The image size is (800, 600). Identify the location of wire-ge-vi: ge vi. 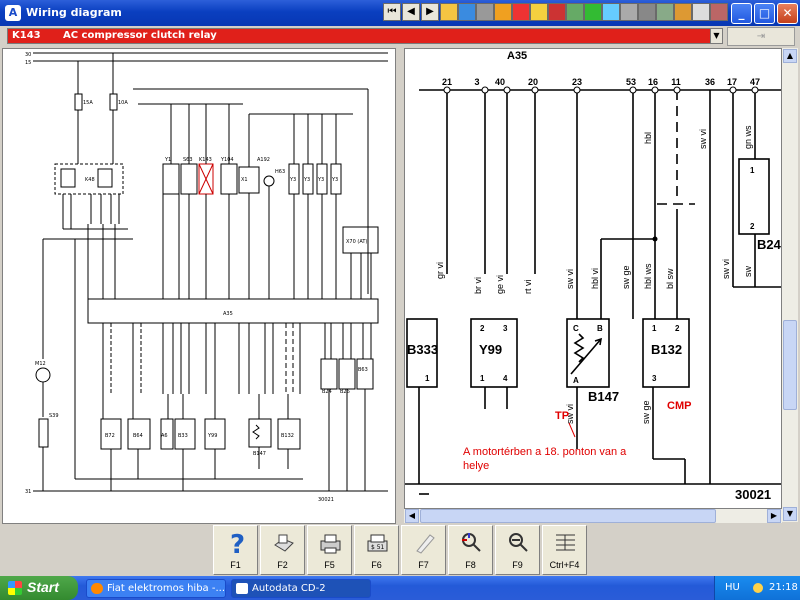
(500, 284).